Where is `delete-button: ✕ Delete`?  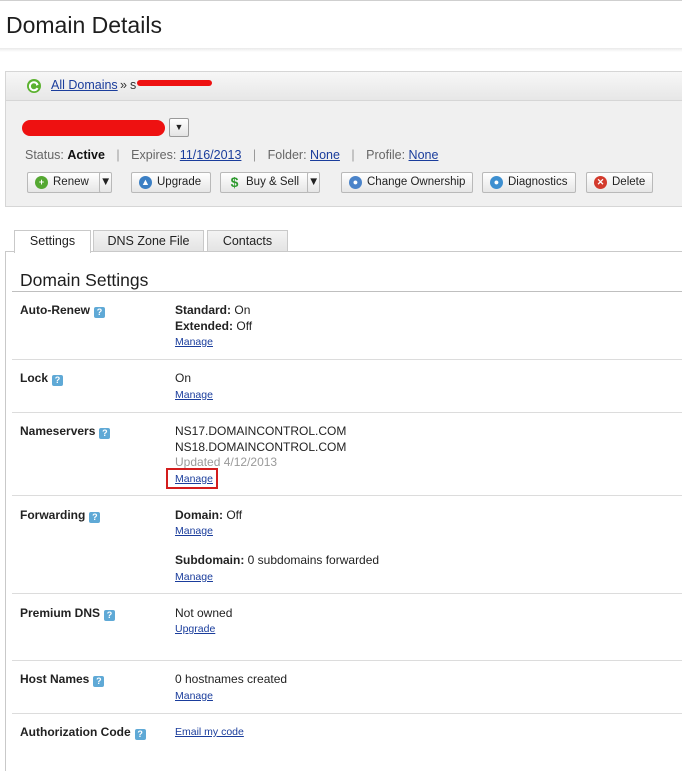 delete-button: ✕ Delete is located at coordinates (619, 182).